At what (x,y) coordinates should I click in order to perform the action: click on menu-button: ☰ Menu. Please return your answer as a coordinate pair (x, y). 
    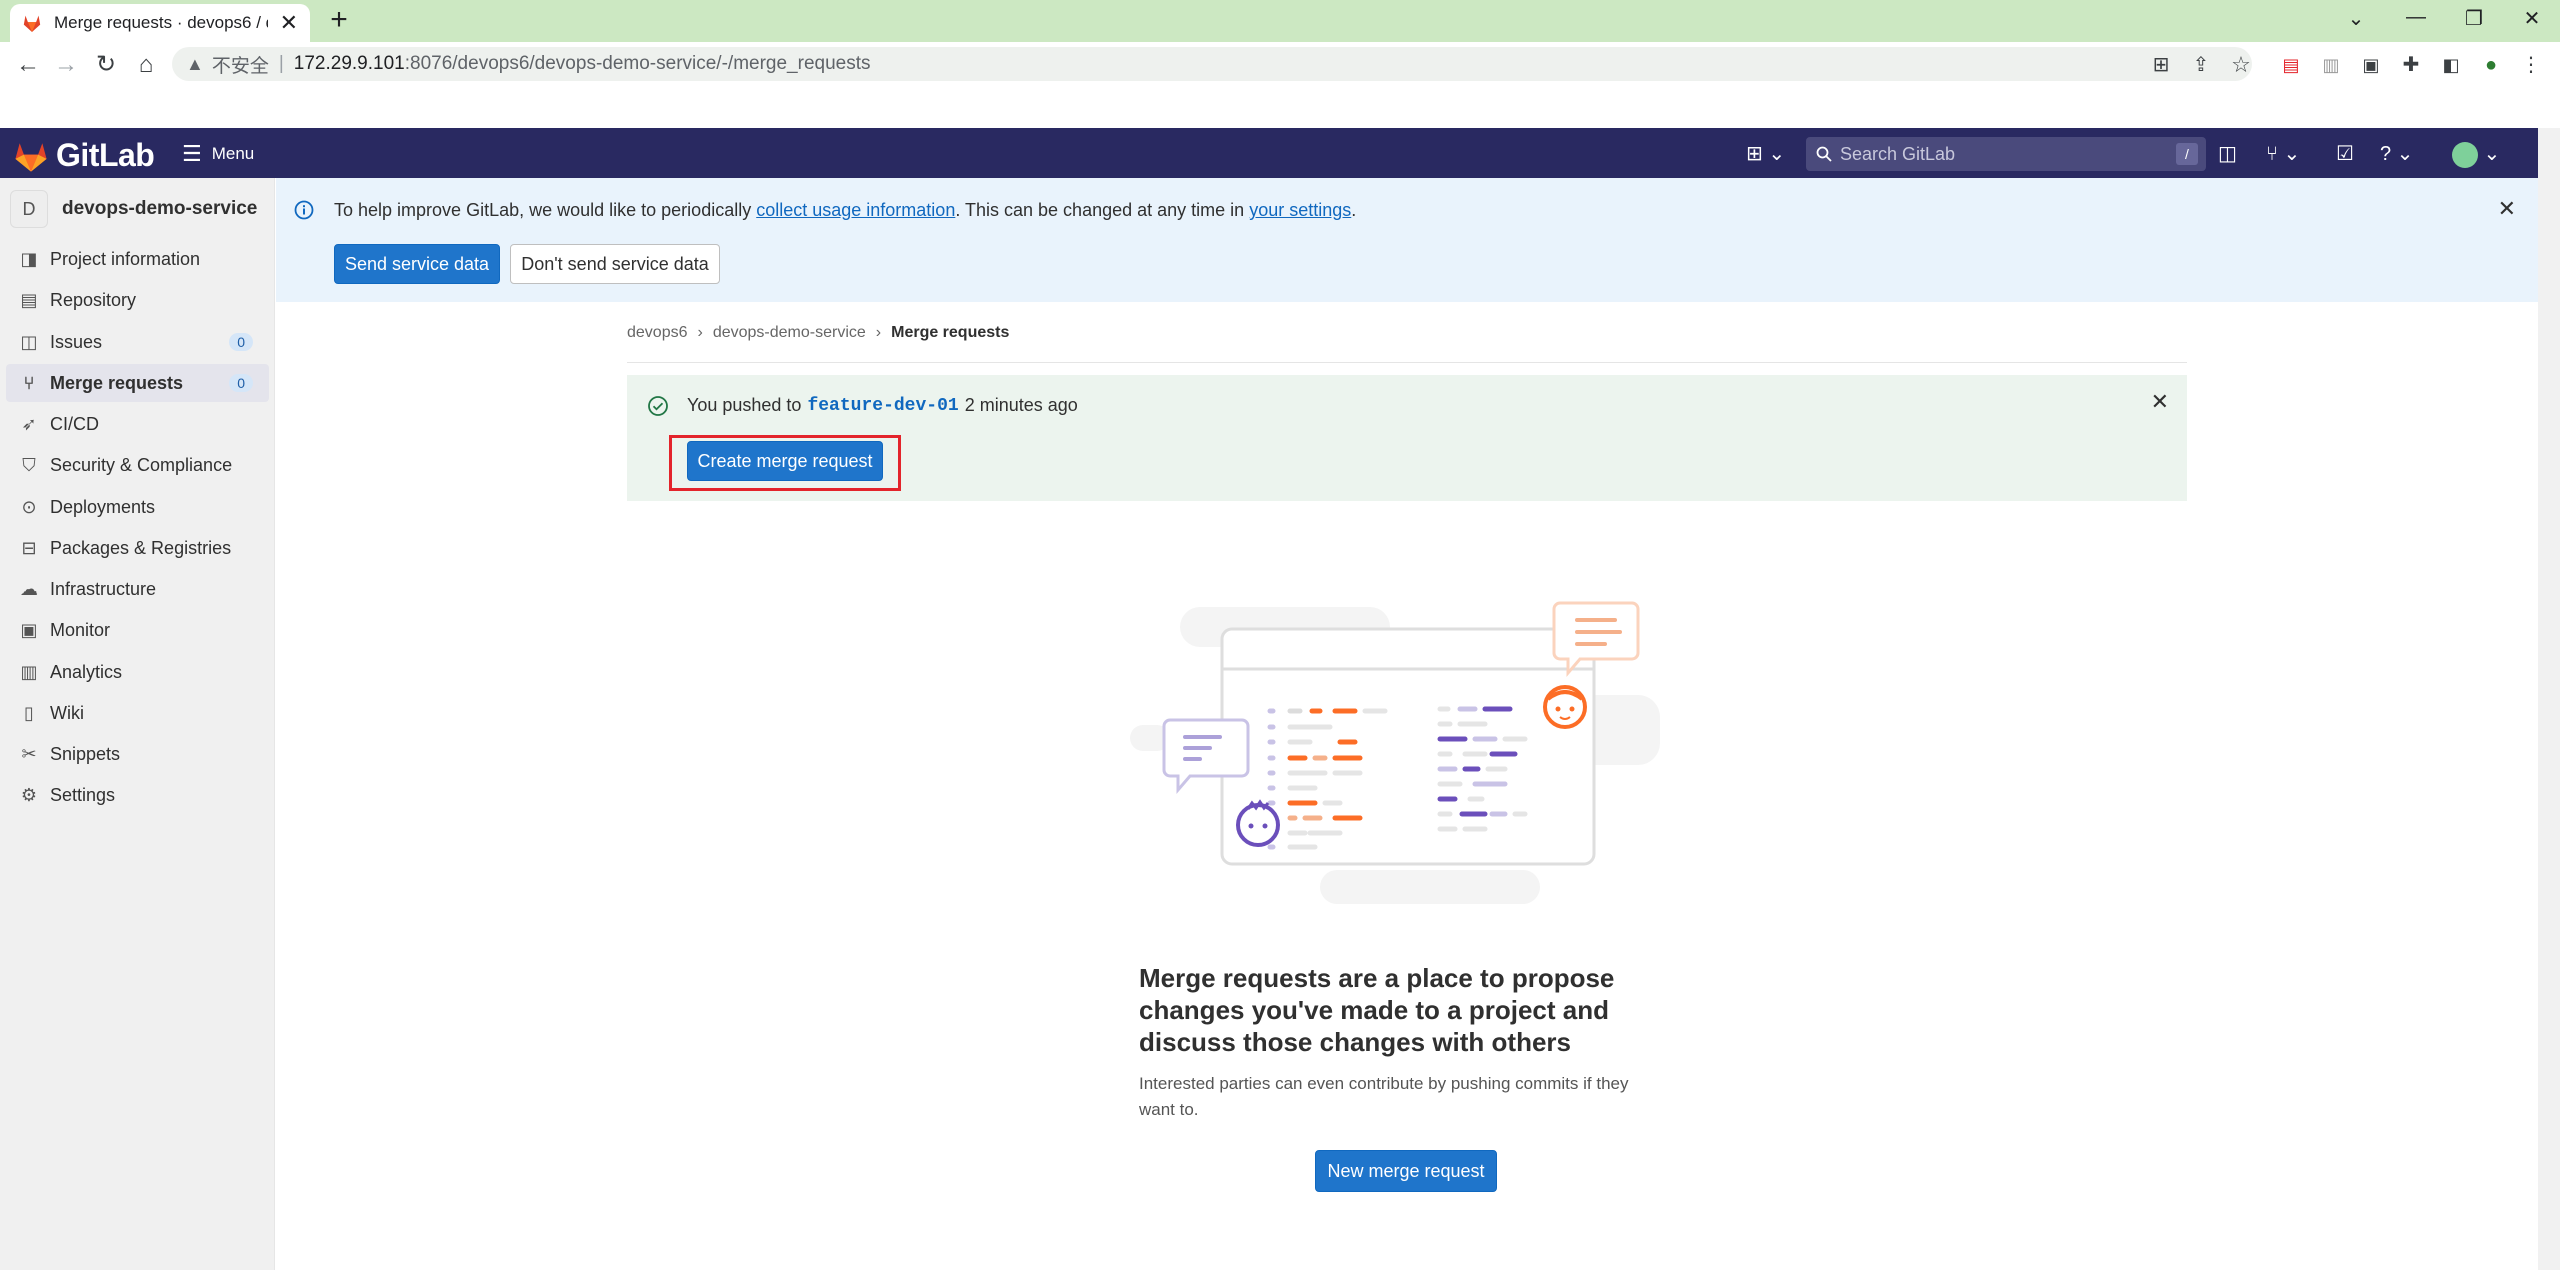
    Looking at the image, I should click on (218, 154).